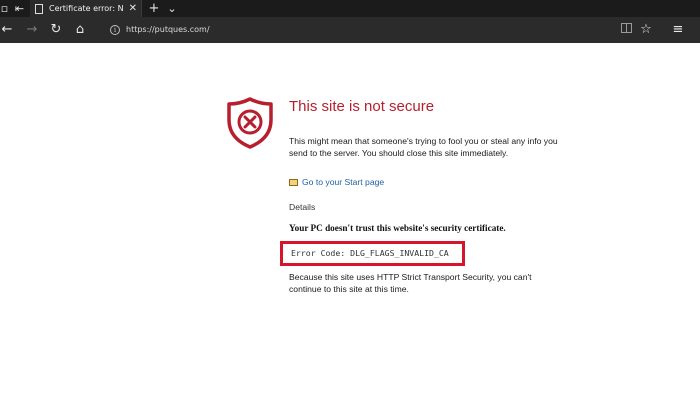  I want to click on navigation-bar: ← → ↻ ⌂ i https://putques.com/ ☆ ≡, so click(350, 30).